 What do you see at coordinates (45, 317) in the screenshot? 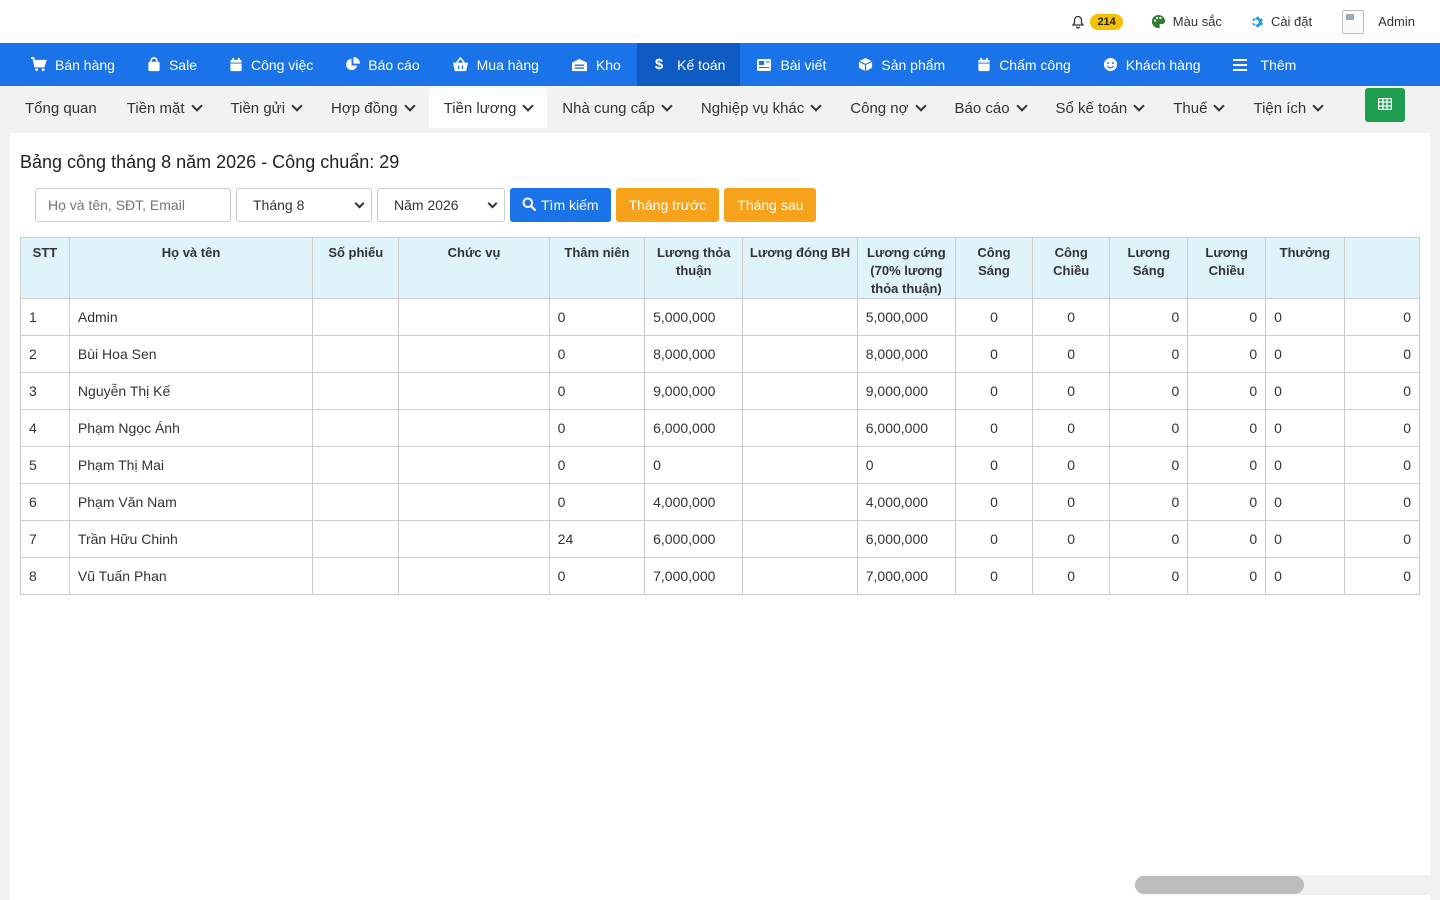
I see `table-cell: 1` at bounding box center [45, 317].